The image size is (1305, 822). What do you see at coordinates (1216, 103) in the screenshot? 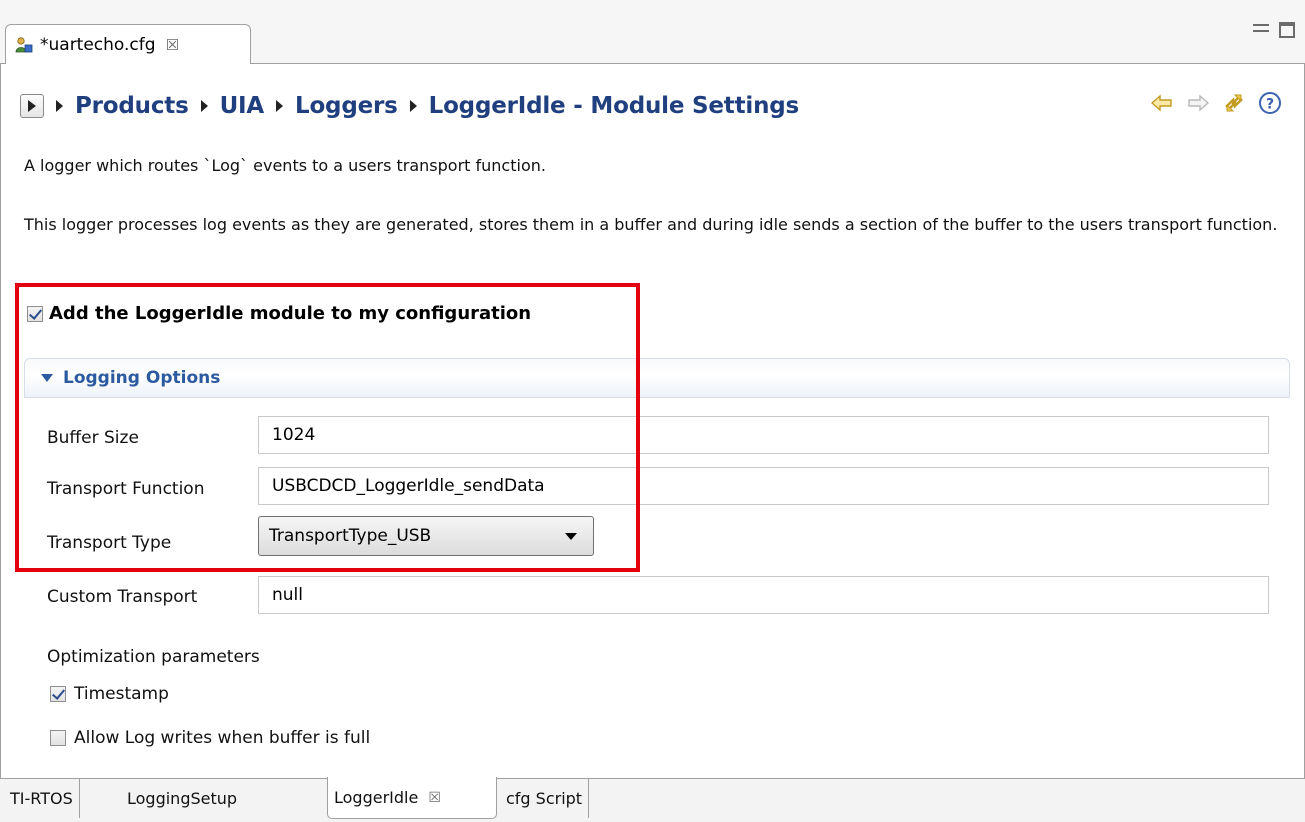
I see `navigation-toolbar: ?` at bounding box center [1216, 103].